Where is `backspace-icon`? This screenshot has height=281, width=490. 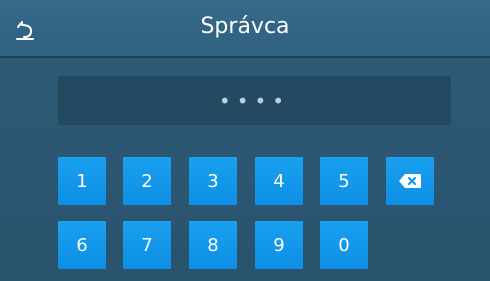 backspace-icon is located at coordinates (410, 181).